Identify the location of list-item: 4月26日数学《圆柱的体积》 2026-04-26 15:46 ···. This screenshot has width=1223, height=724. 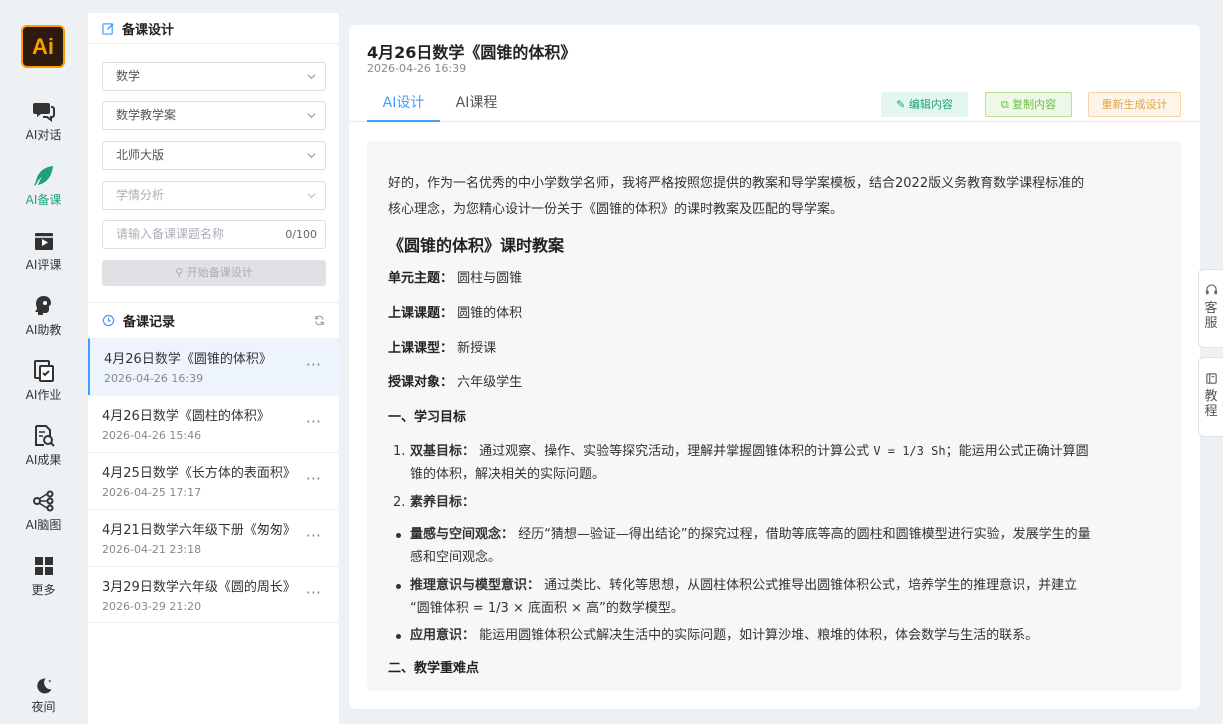
(213, 423).